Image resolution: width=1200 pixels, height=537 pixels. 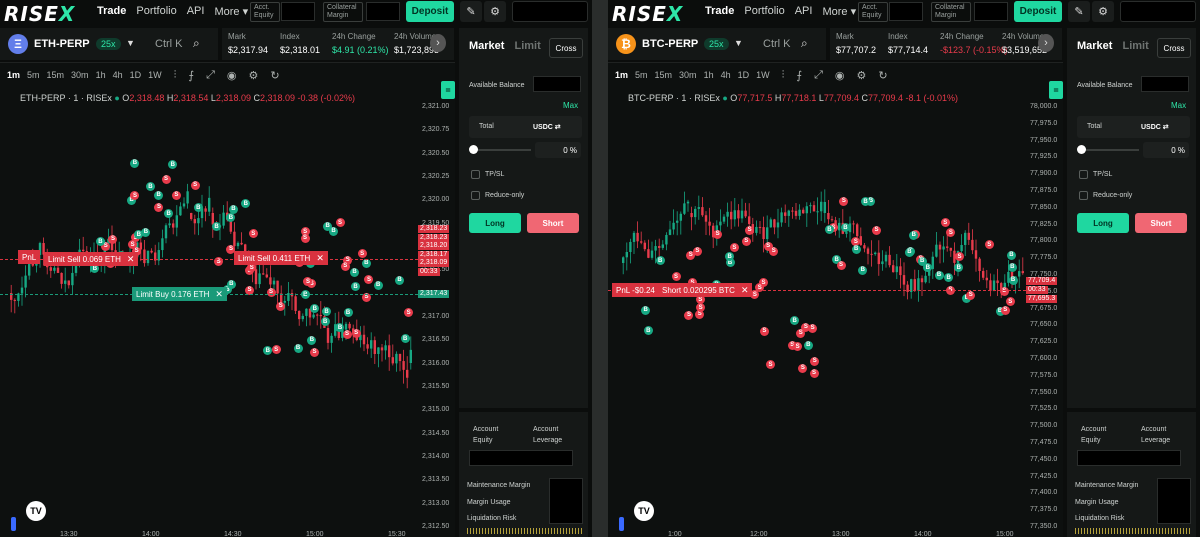 I want to click on timeframe-1m: 1m, so click(x=621, y=75).